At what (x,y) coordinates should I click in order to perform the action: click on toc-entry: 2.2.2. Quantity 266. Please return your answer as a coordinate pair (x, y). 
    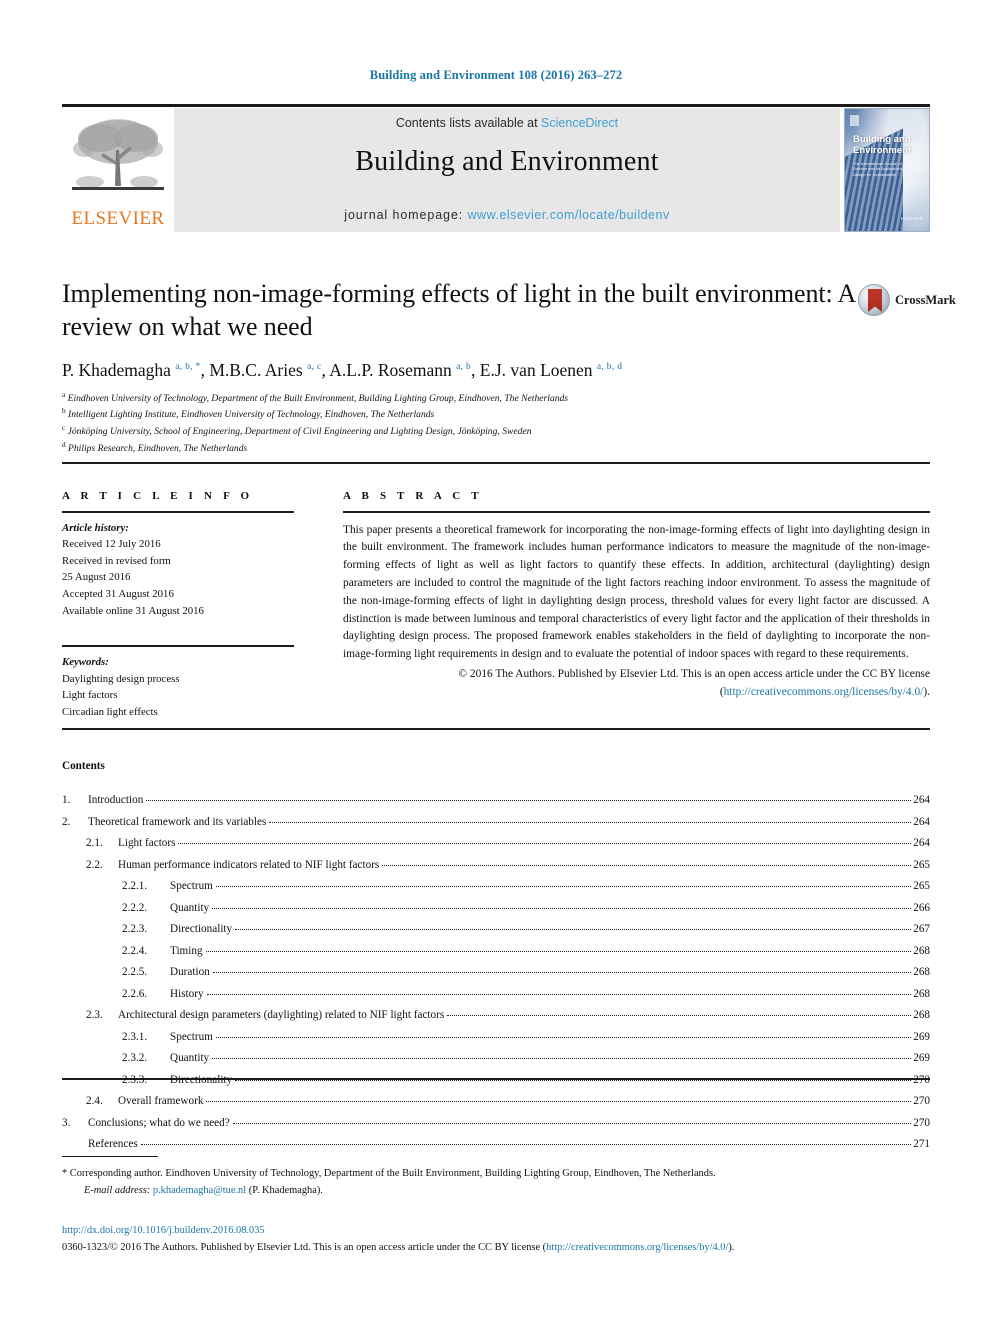
    Looking at the image, I should click on (496, 909).